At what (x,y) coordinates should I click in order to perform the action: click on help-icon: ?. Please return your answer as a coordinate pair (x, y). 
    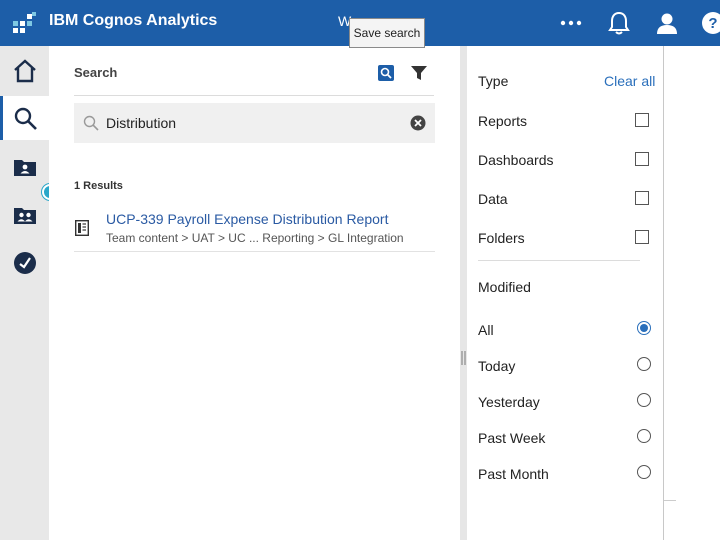
    Looking at the image, I should click on (710, 23).